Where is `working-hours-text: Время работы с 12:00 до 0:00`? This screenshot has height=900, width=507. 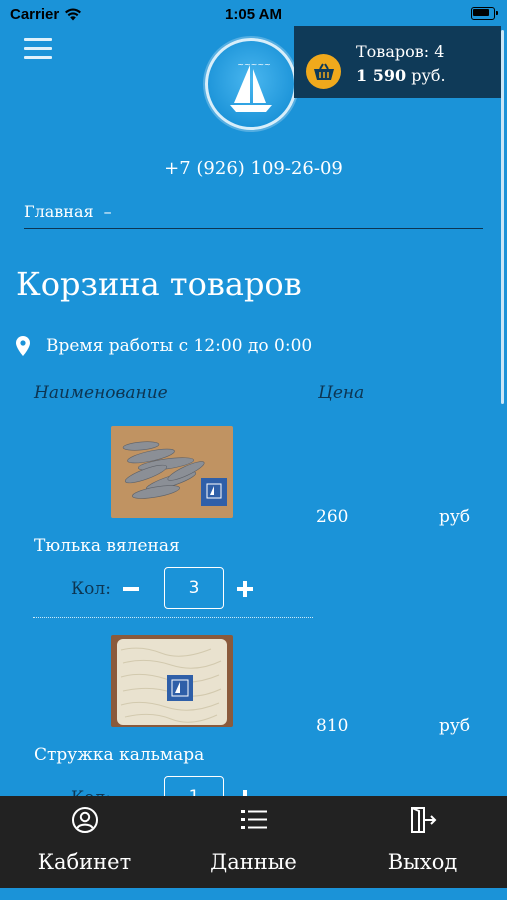
working-hours-text: Время работы с 12:00 до 0:00 is located at coordinates (179, 346).